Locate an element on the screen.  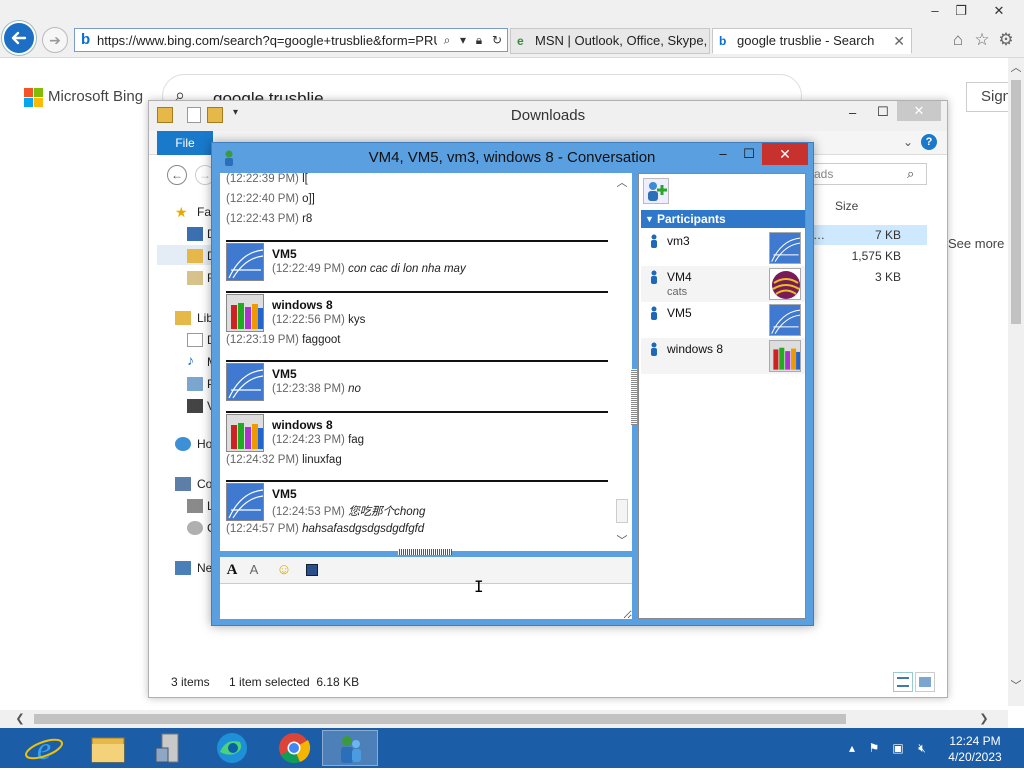
page-horizontal-scrollbar: ❮ ❯ is located at coordinates (504, 719).